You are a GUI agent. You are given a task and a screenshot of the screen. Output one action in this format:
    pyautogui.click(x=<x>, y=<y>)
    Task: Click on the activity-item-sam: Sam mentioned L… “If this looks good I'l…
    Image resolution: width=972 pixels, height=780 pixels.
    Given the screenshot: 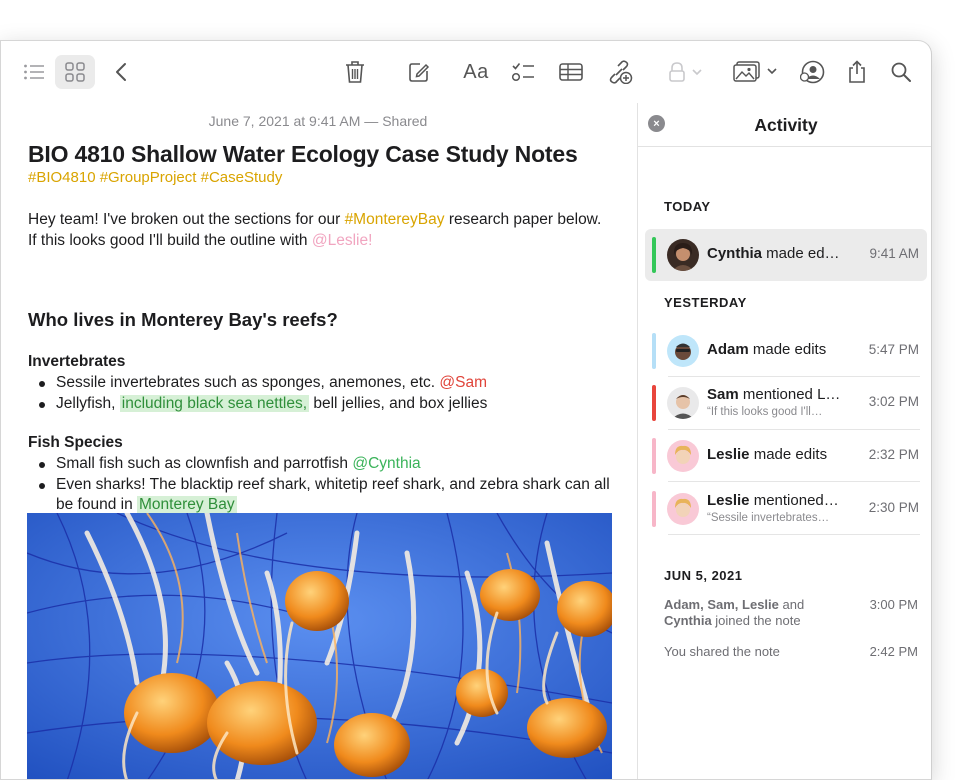 What is the action you would take?
    pyautogui.click(x=786, y=403)
    